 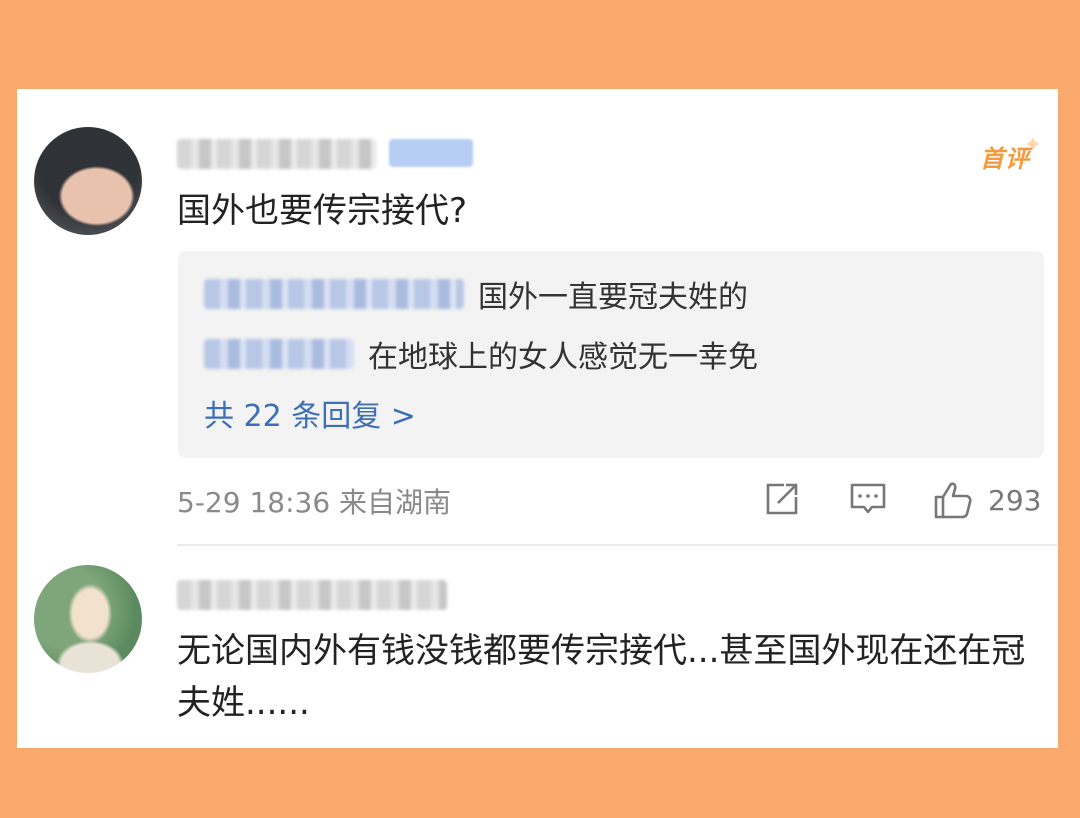 What do you see at coordinates (1015, 500) in the screenshot?
I see `like-count: 293` at bounding box center [1015, 500].